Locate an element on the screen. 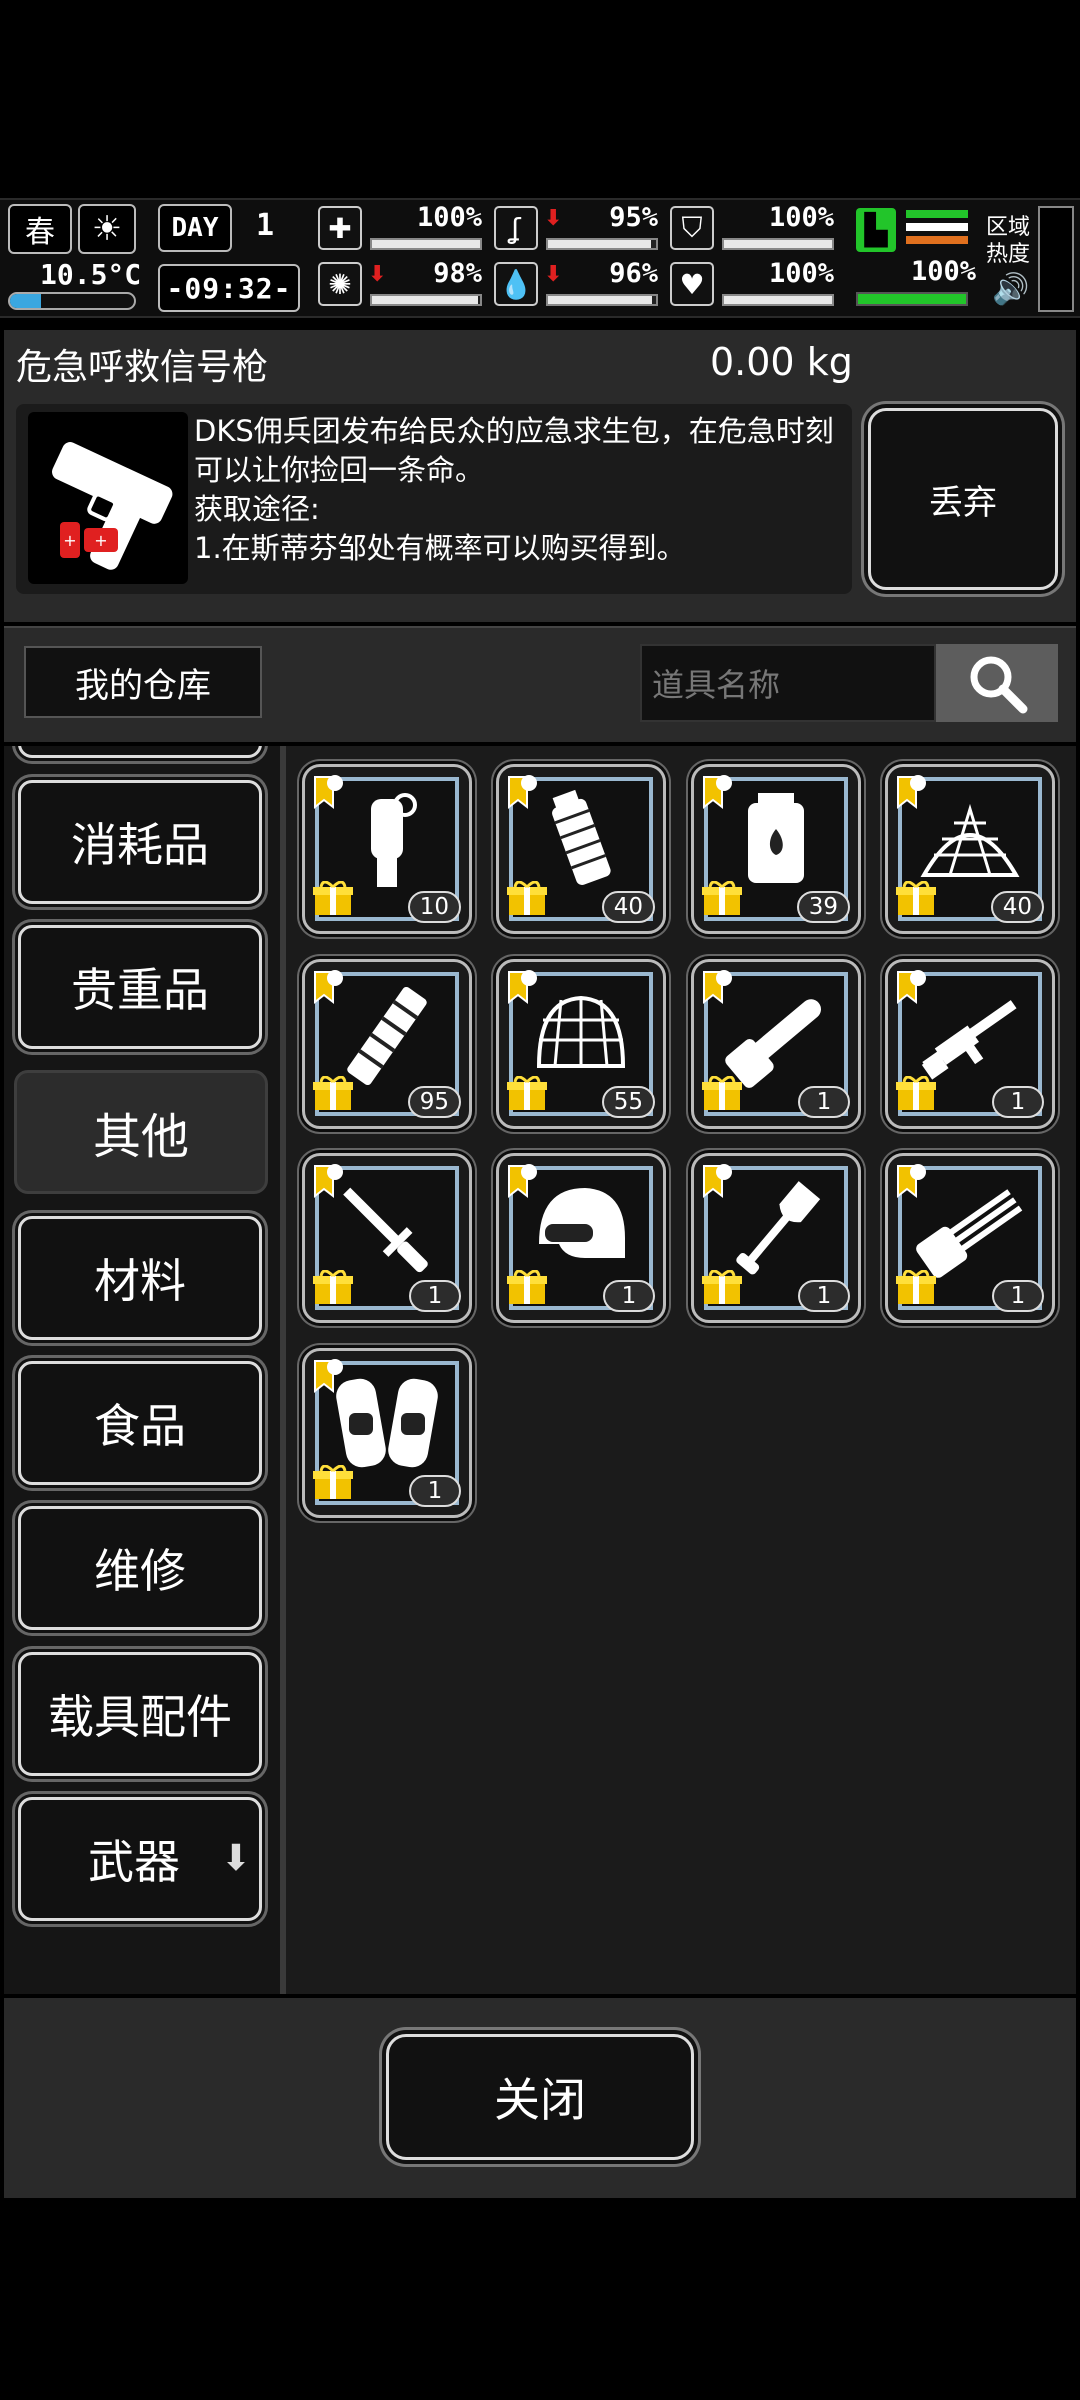  stat-value: 96% is located at coordinates (633, 273).